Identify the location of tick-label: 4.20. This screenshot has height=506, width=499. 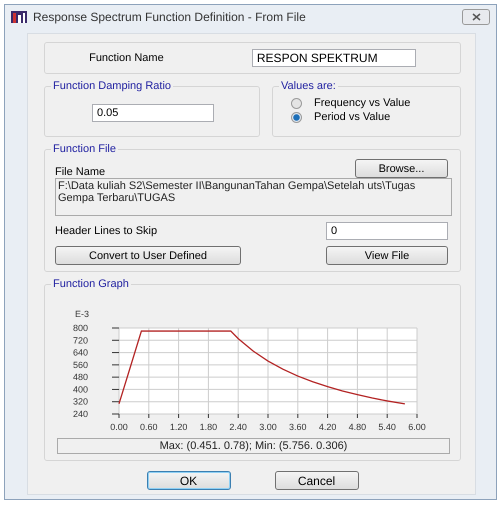
(327, 427).